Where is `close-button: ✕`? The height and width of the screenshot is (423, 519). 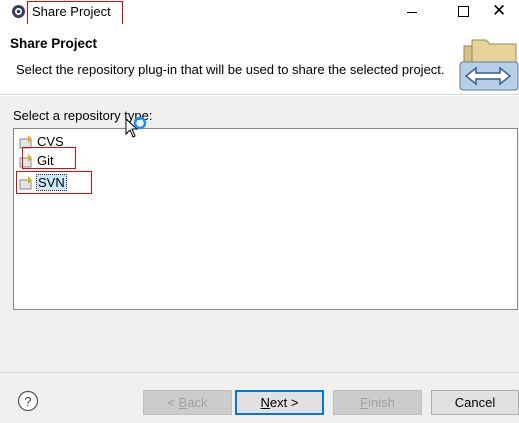 close-button: ✕ is located at coordinates (501, 12).